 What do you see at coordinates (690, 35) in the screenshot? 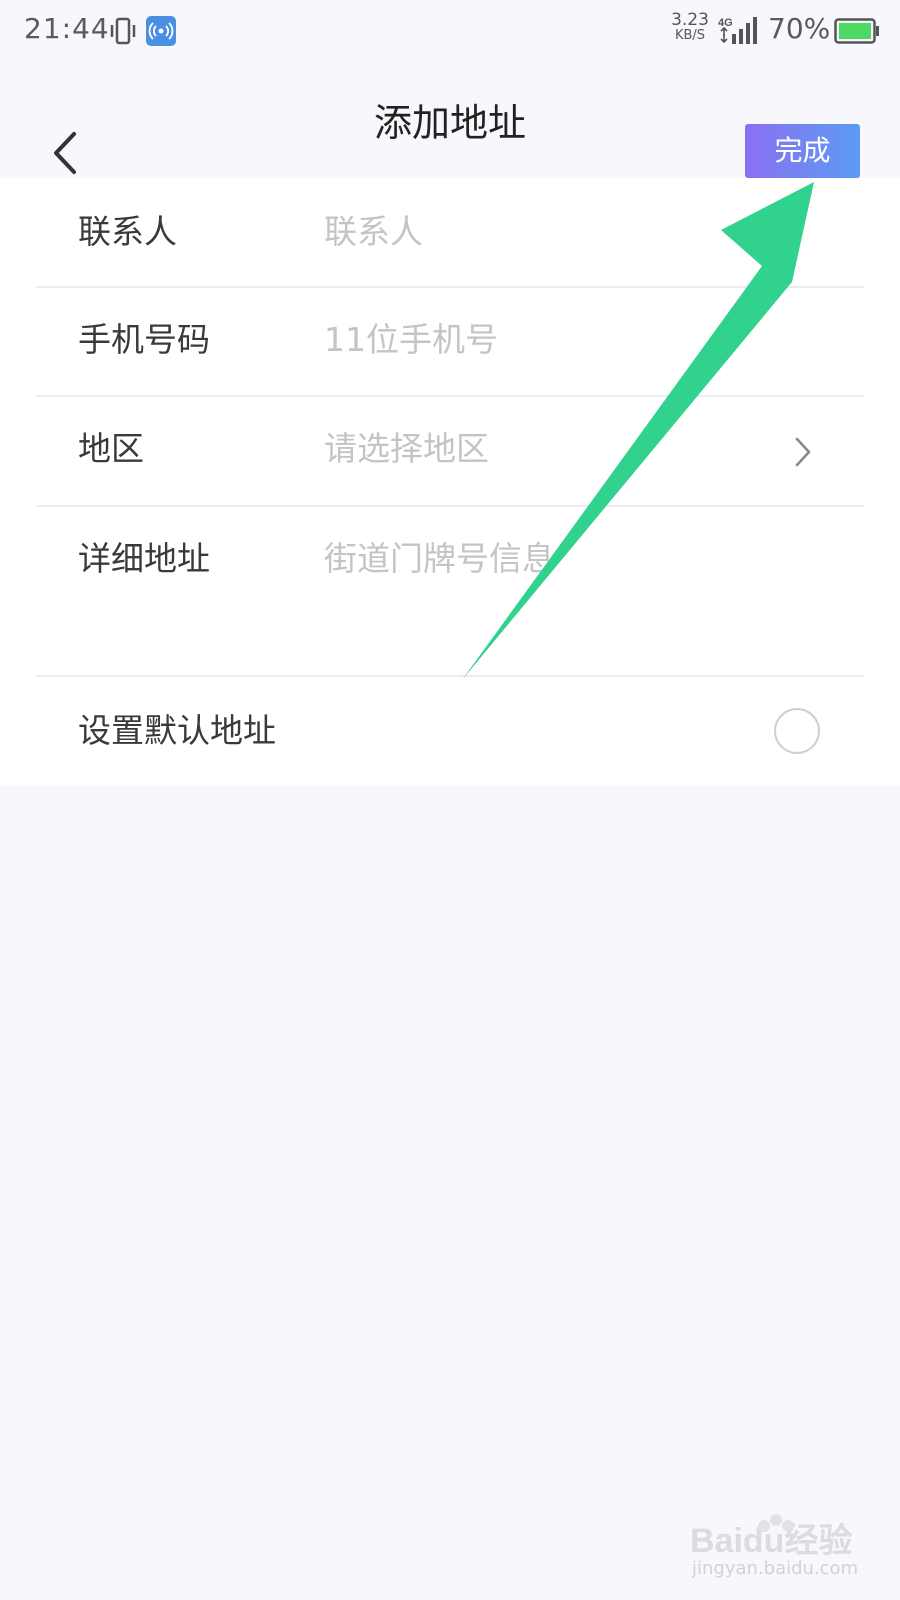
I see `network-speed-unit: KB/S` at bounding box center [690, 35].